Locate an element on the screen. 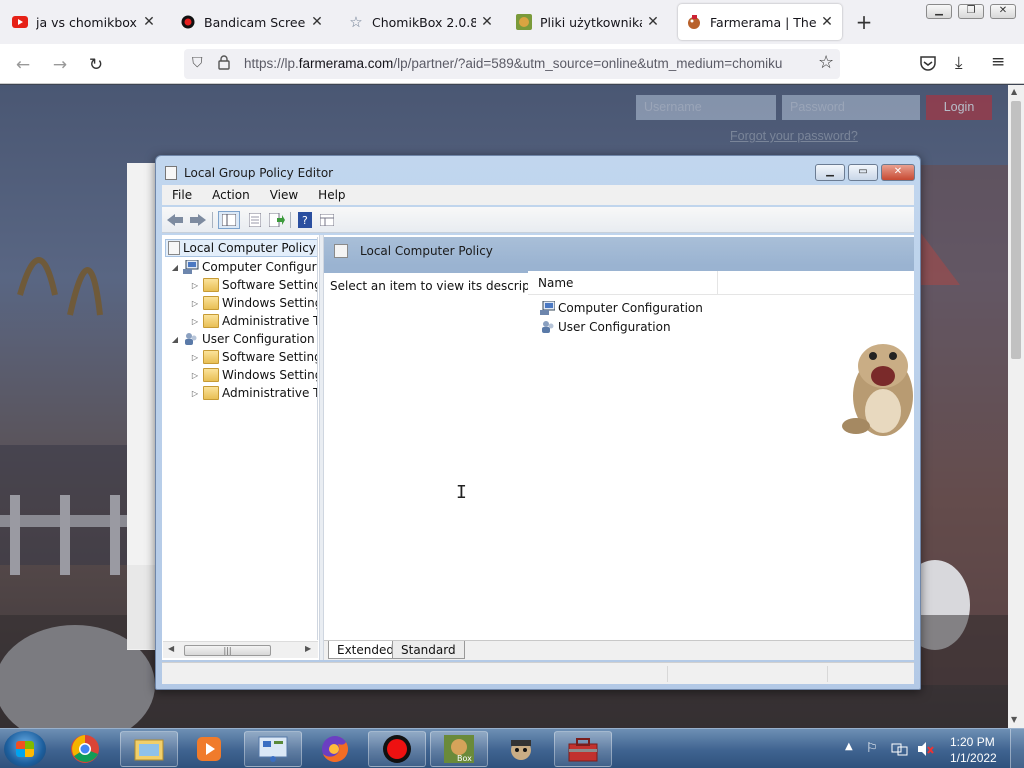  close-window-button: ✕ is located at coordinates (1003, 11).